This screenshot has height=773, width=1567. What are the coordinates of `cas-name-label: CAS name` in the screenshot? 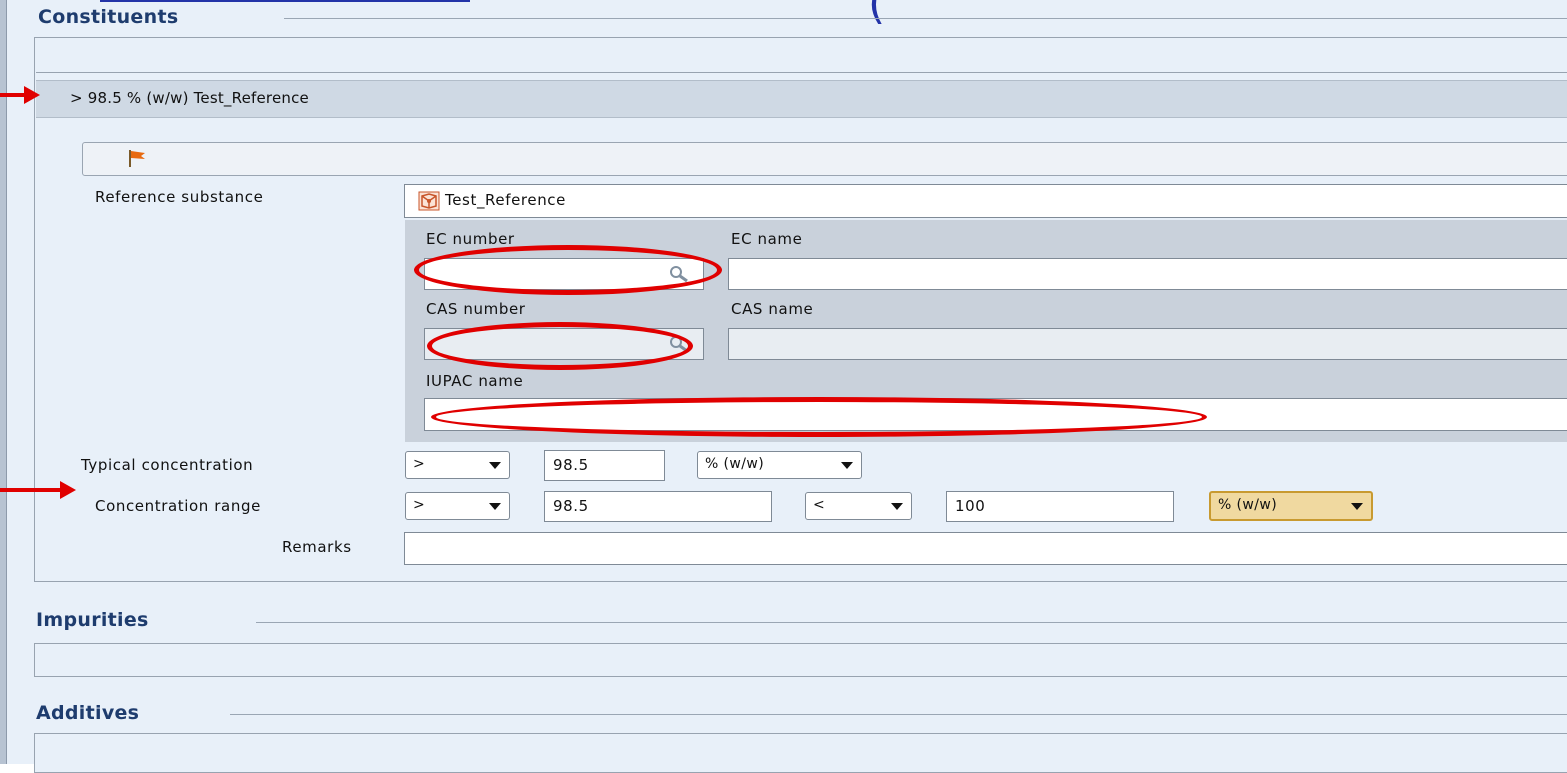 It's located at (772, 309).